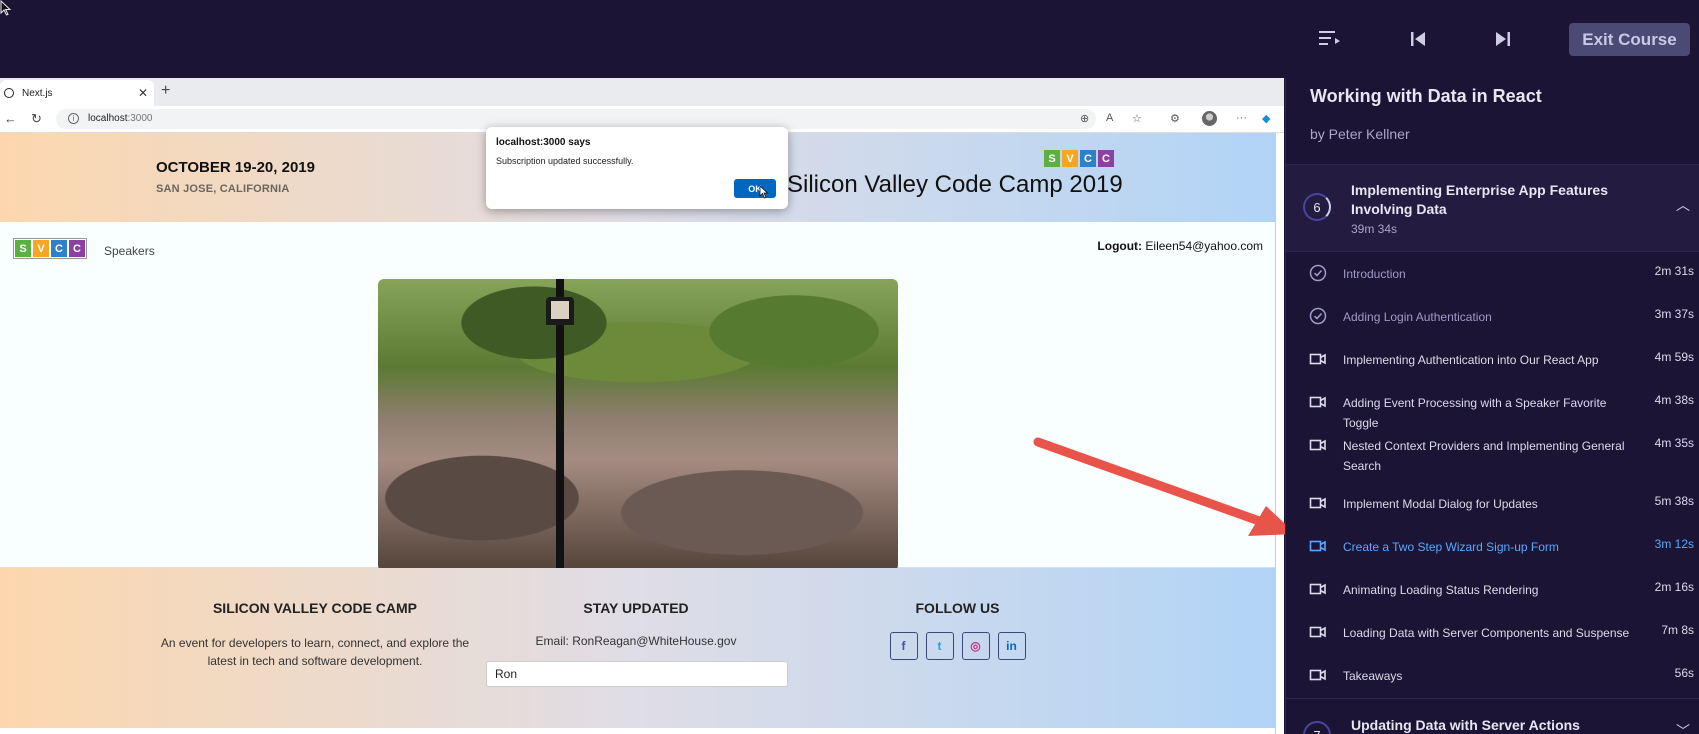  What do you see at coordinates (36, 119) in the screenshot?
I see `reload-icon: ↻` at bounding box center [36, 119].